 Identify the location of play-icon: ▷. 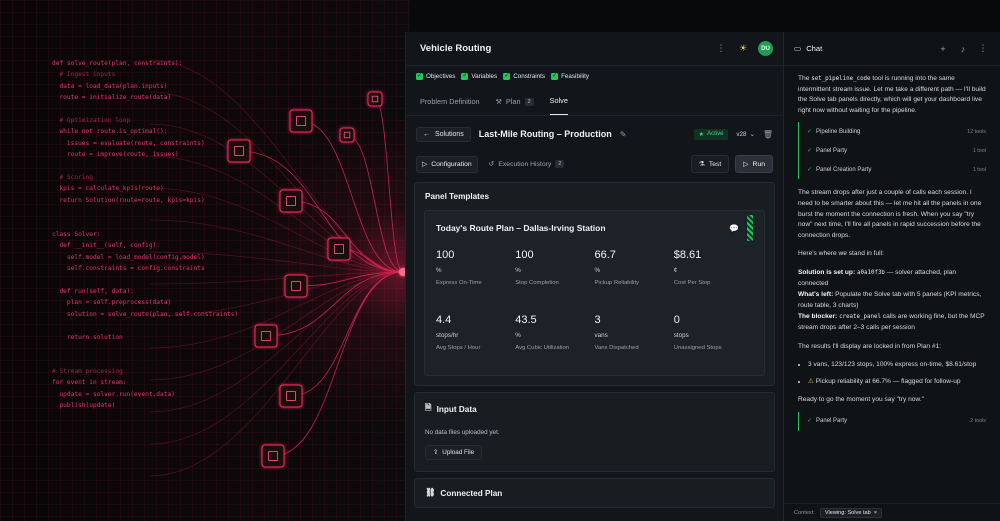
(746, 164).